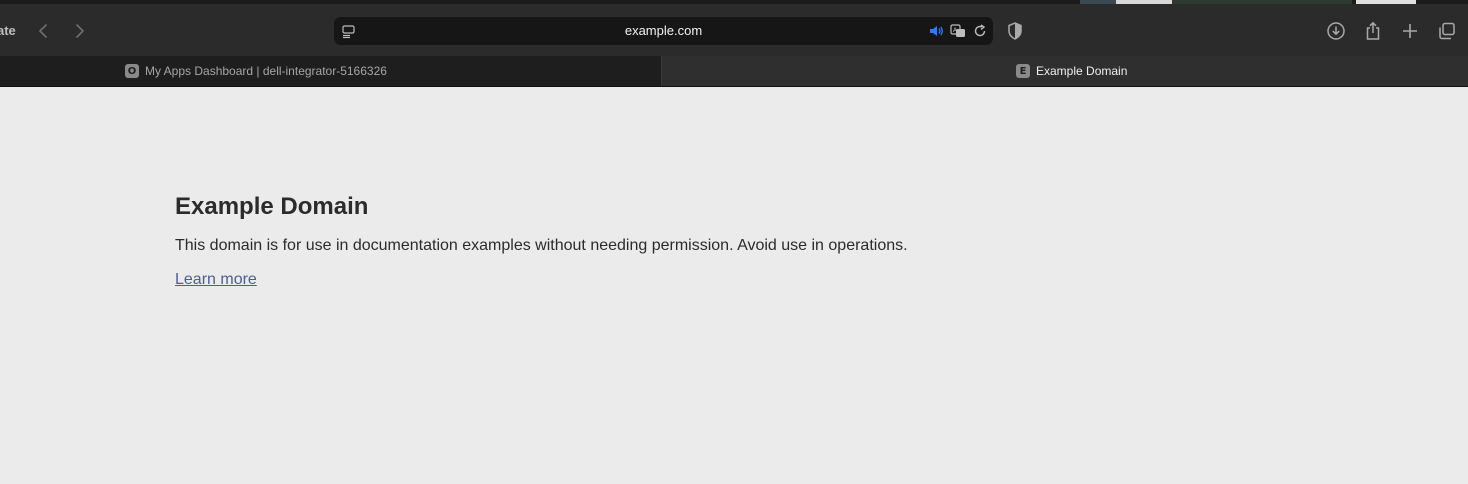 The height and width of the screenshot is (484, 1468). What do you see at coordinates (958, 31) in the screenshot?
I see `translate-icon: A` at bounding box center [958, 31].